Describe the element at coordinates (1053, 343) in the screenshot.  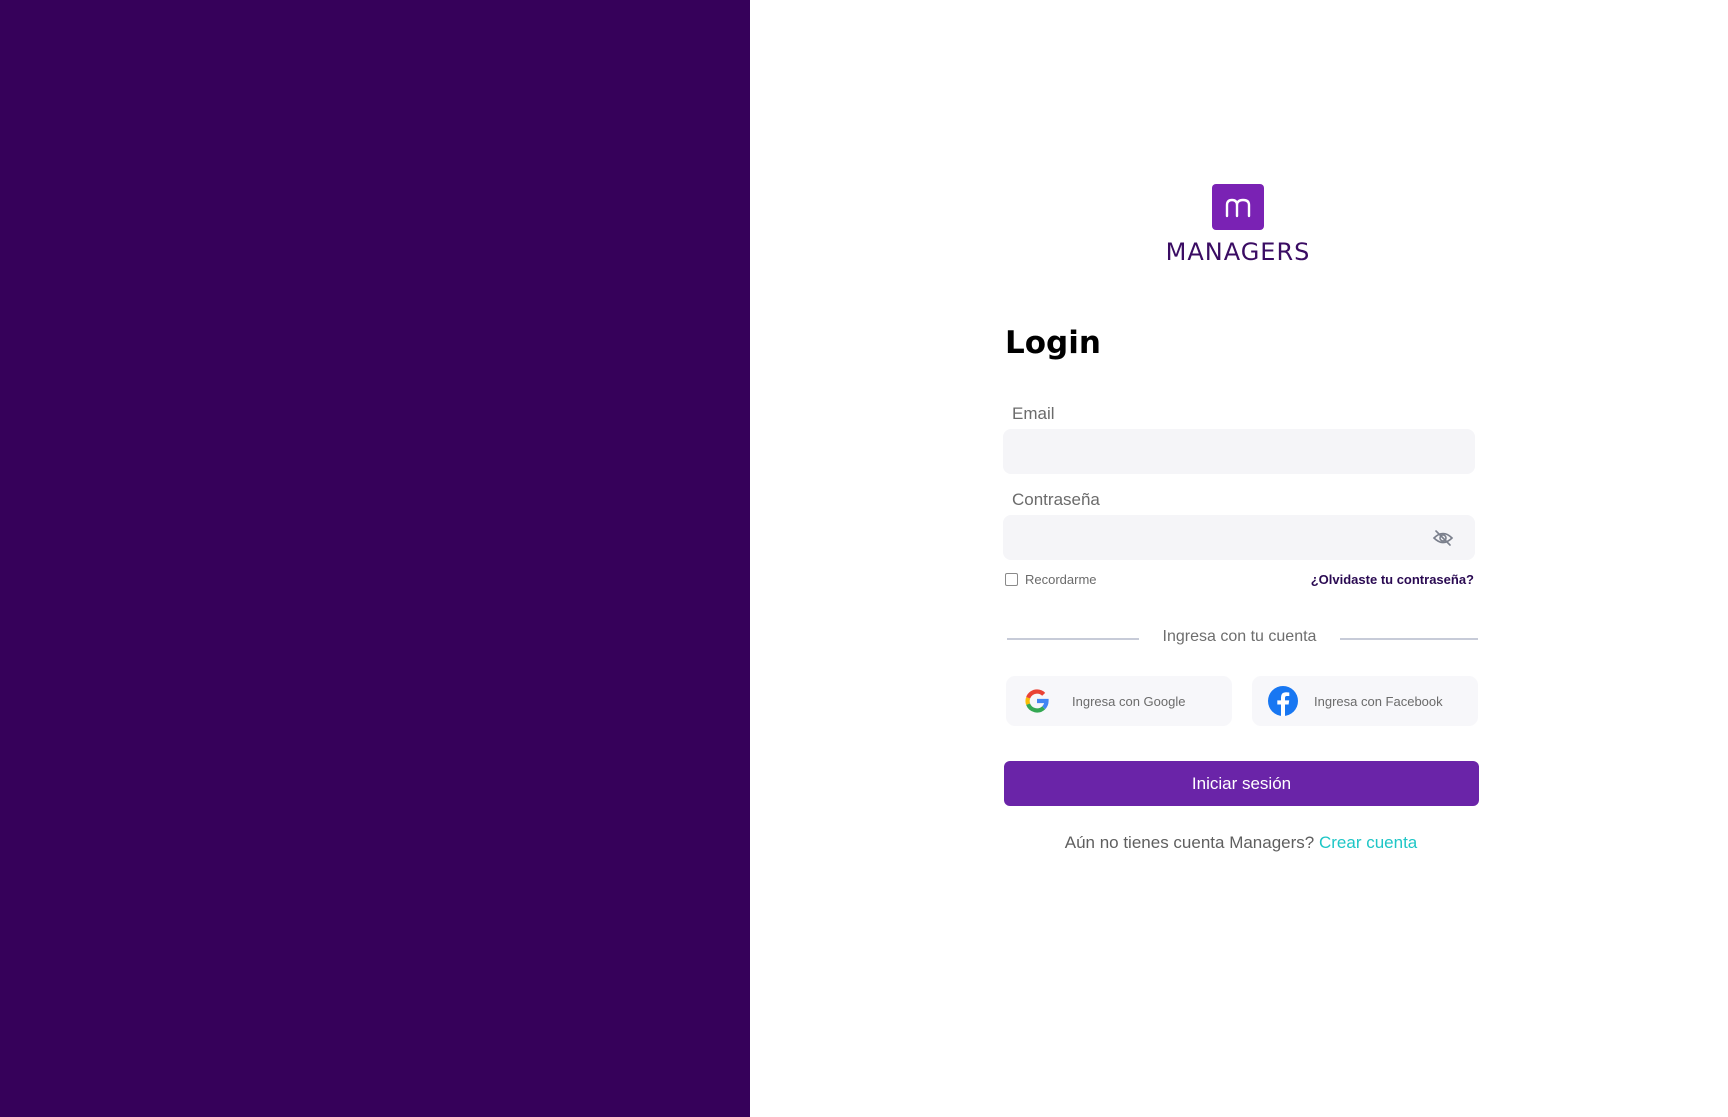
I see `page-title: Login` at that location.